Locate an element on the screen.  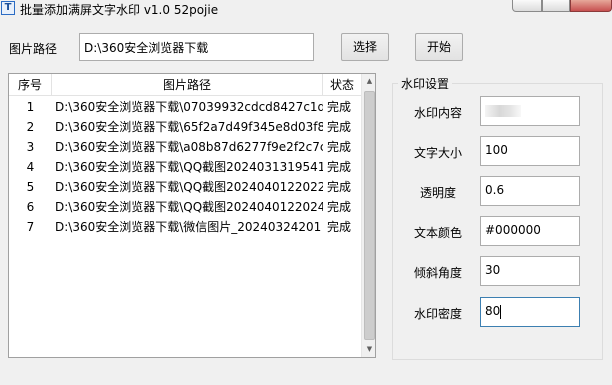
row-path: D:\360安全浏览器下载\QQ截图2024031319541 is located at coordinates (189, 167).